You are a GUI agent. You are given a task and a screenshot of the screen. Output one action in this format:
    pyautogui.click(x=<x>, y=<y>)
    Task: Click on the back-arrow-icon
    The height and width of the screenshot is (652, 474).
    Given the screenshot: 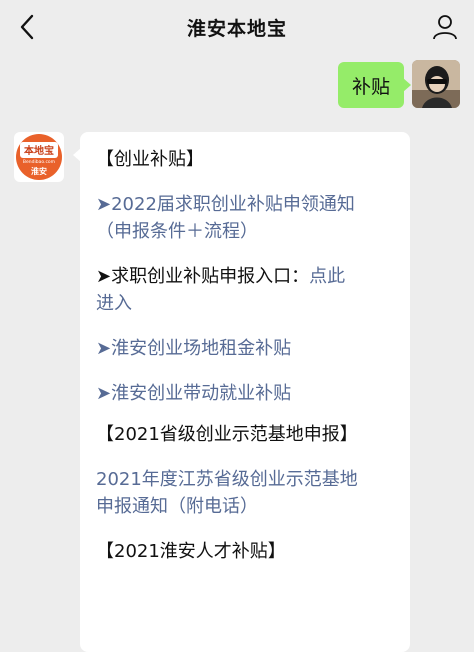 What is the action you would take?
    pyautogui.click(x=27, y=27)
    